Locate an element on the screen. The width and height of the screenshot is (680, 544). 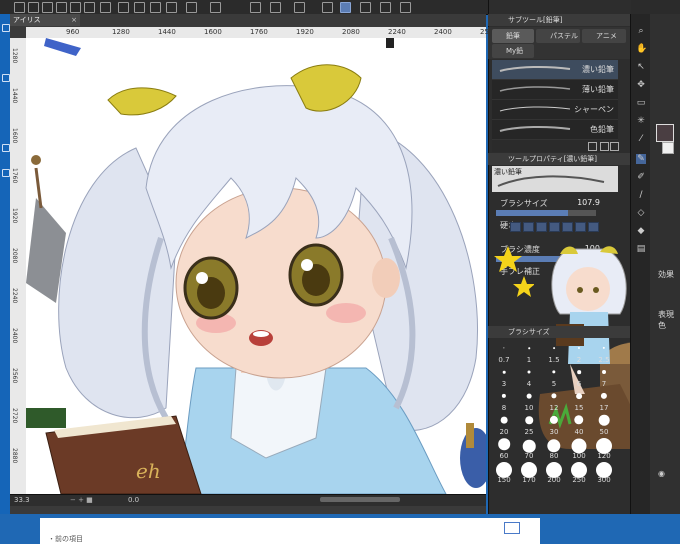
copy-icon is located at coordinates (604, 146).